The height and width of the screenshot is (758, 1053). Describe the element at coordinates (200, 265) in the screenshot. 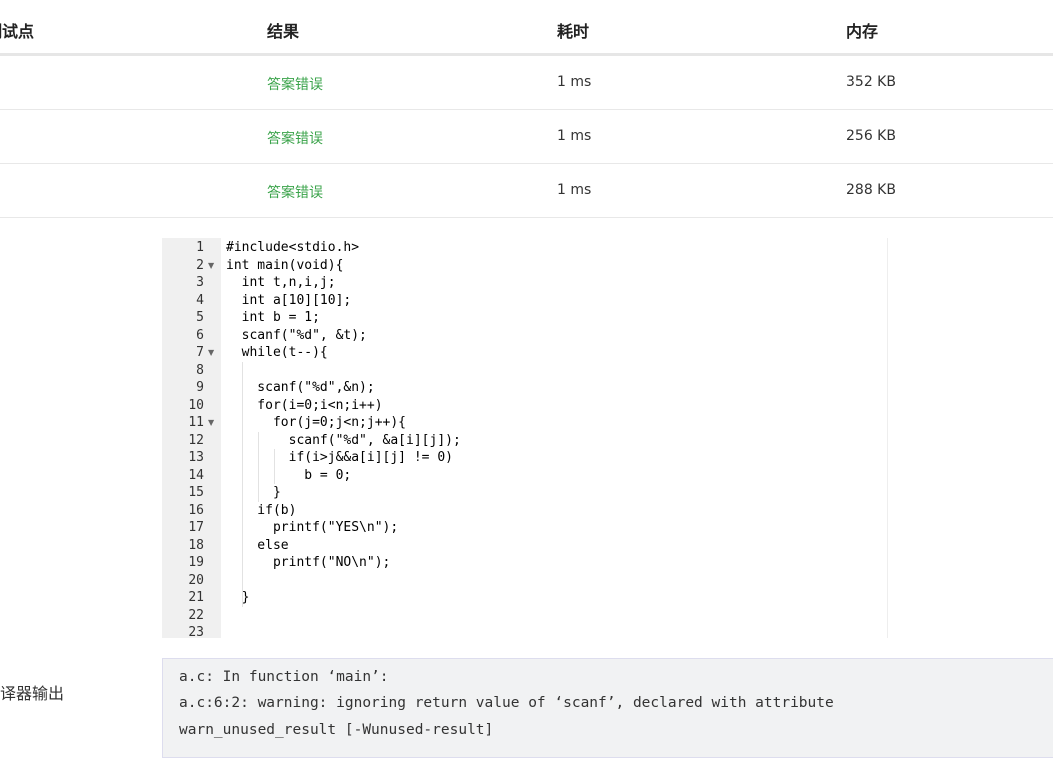

I see `line-number: 2` at that location.